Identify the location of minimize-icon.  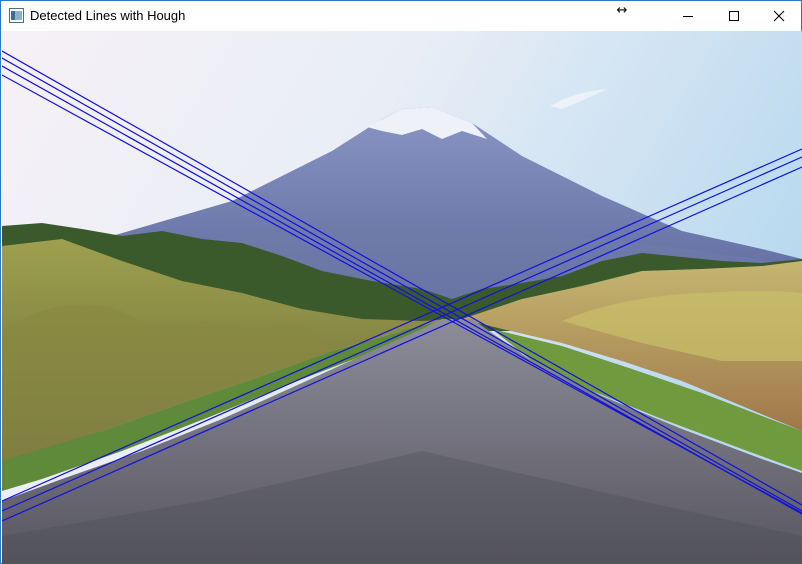
(688, 16).